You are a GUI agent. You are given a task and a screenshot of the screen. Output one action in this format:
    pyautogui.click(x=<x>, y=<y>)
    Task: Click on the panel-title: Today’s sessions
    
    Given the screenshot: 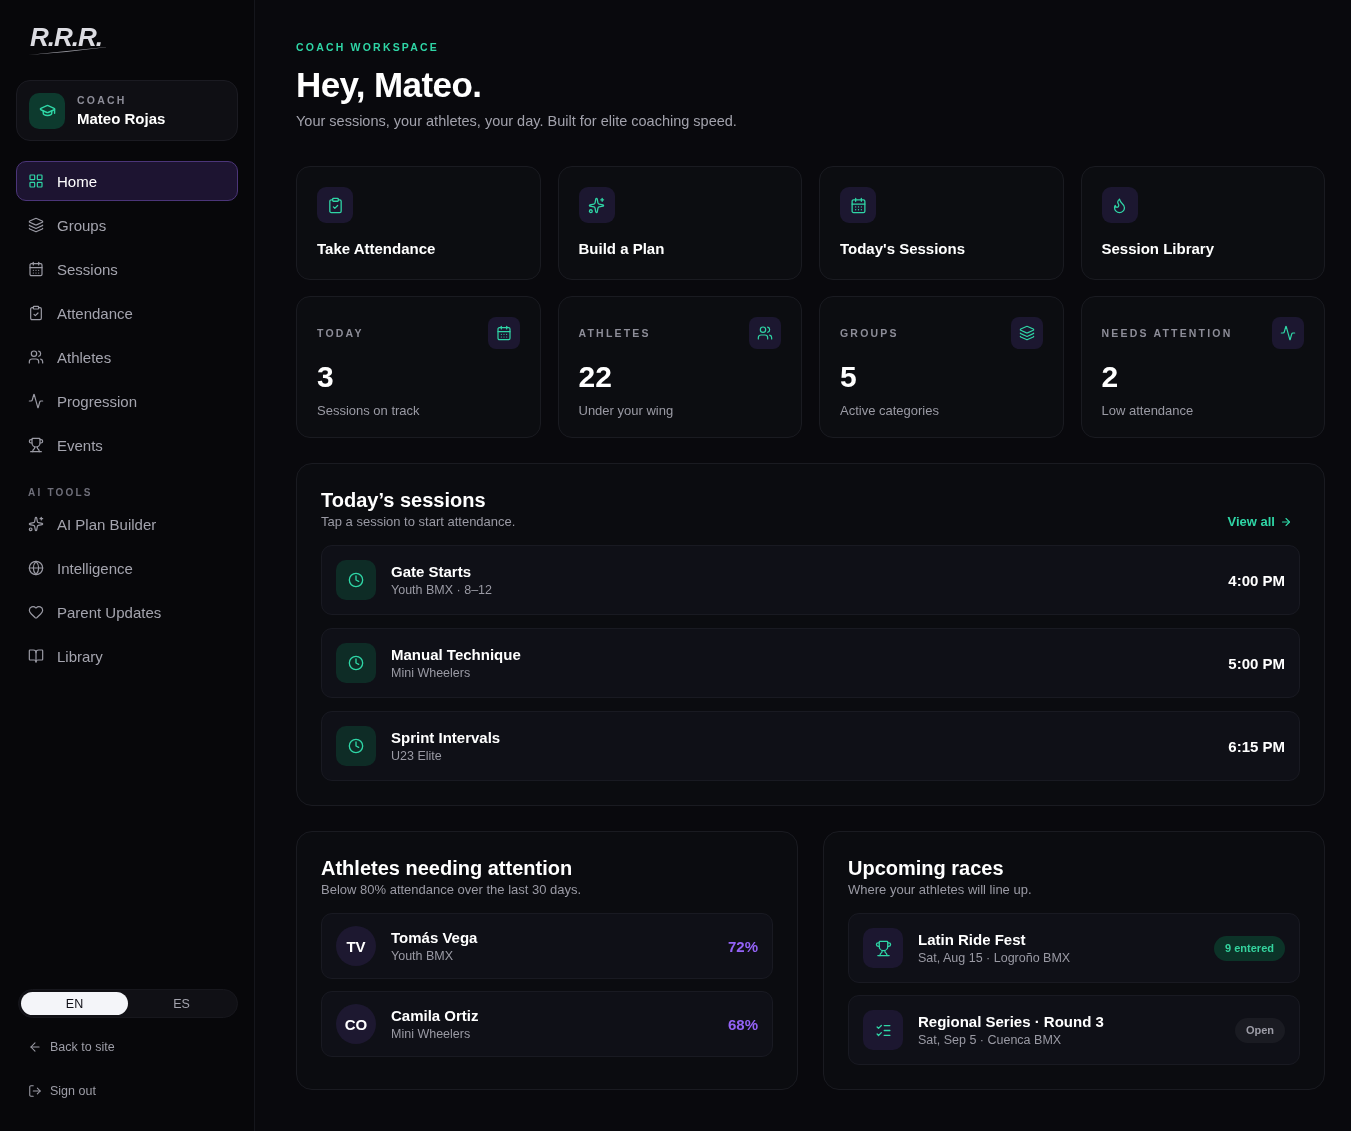 What is the action you would take?
    pyautogui.click(x=403, y=500)
    